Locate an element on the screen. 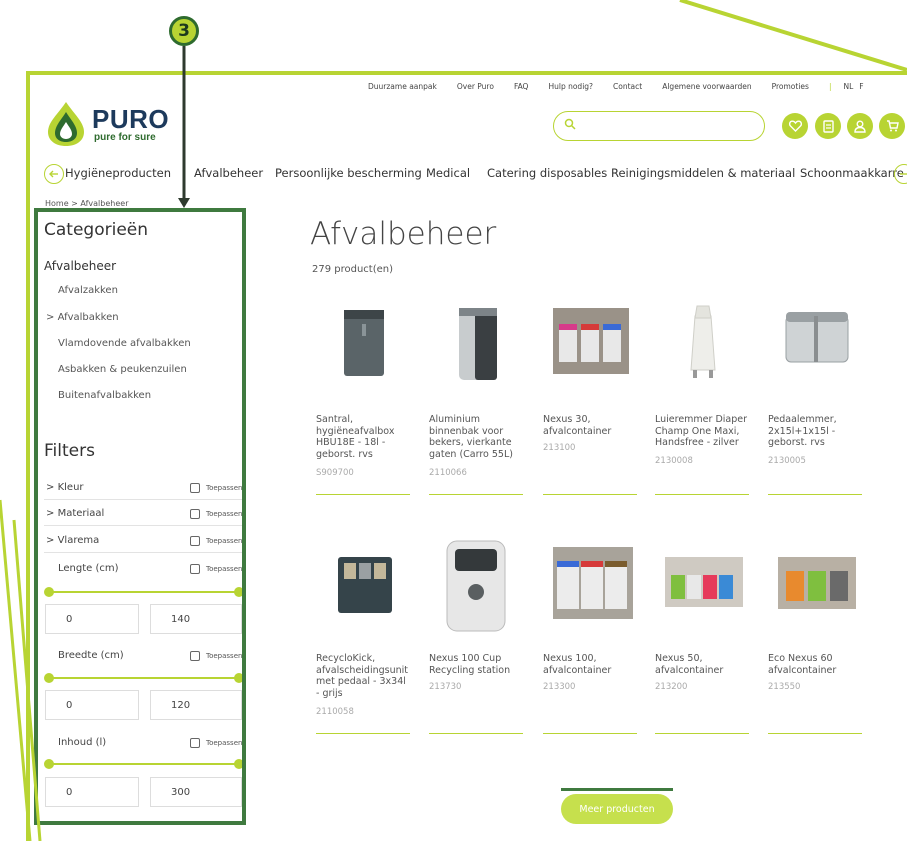  category-nav-next is located at coordinates (900, 174).